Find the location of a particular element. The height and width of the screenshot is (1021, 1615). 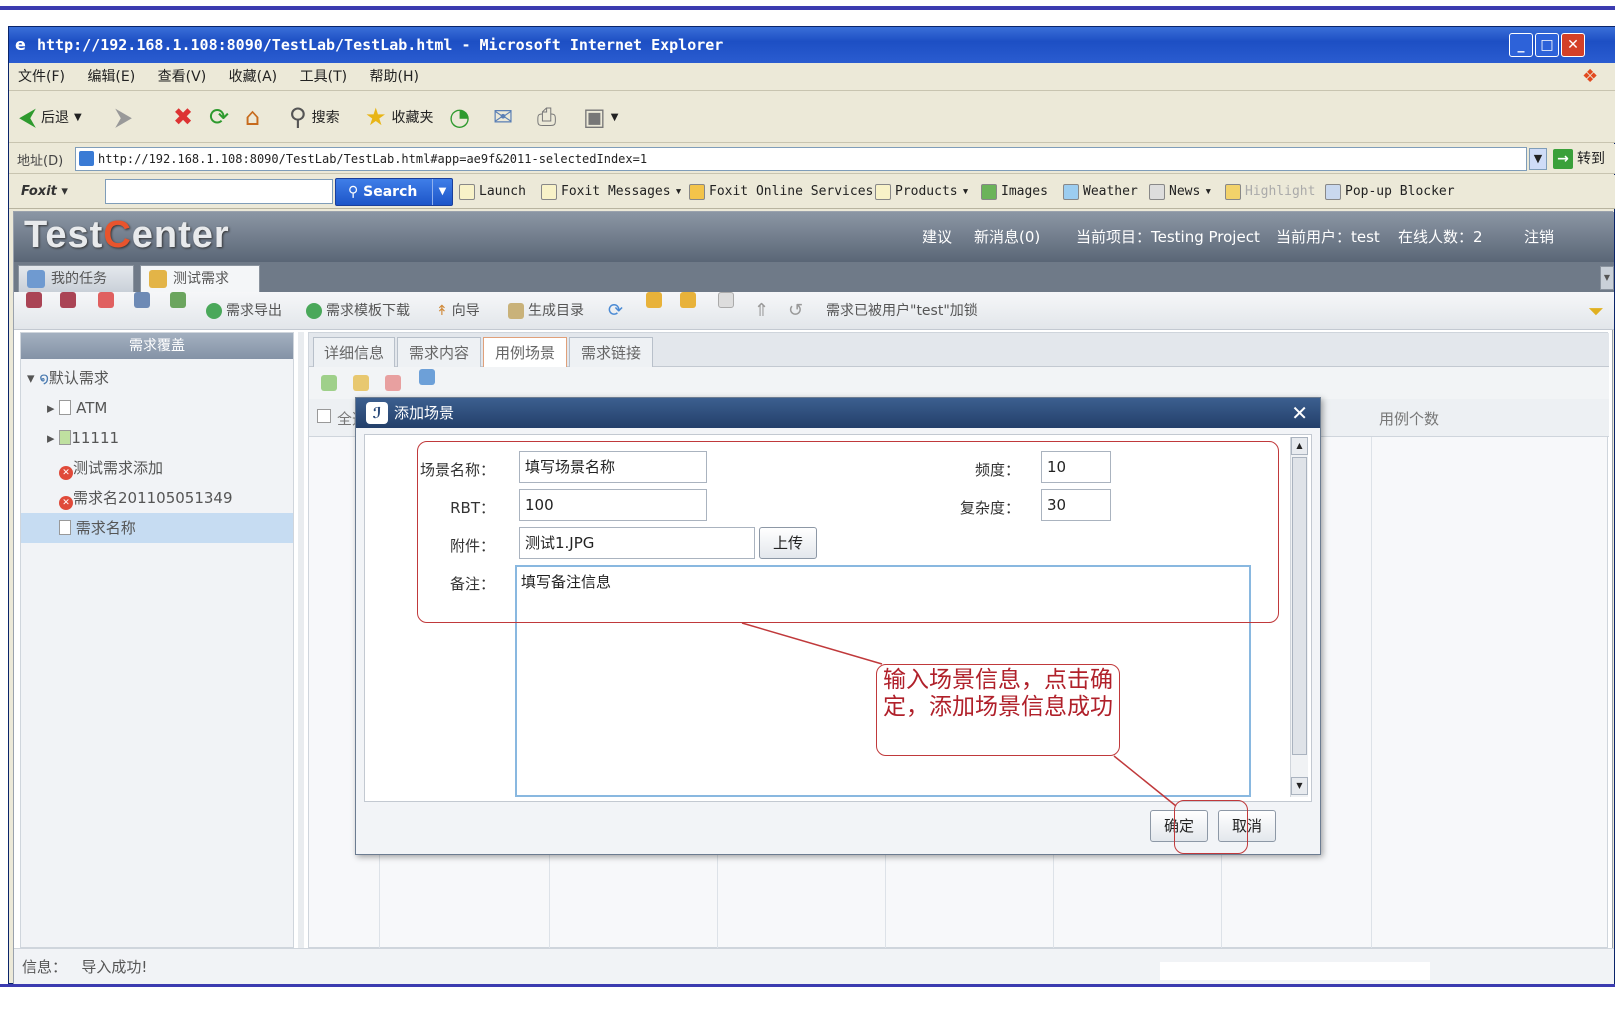

annotation-callout: 输入场景信息，点击确定，添加场景信息成功 is located at coordinates (998, 710).